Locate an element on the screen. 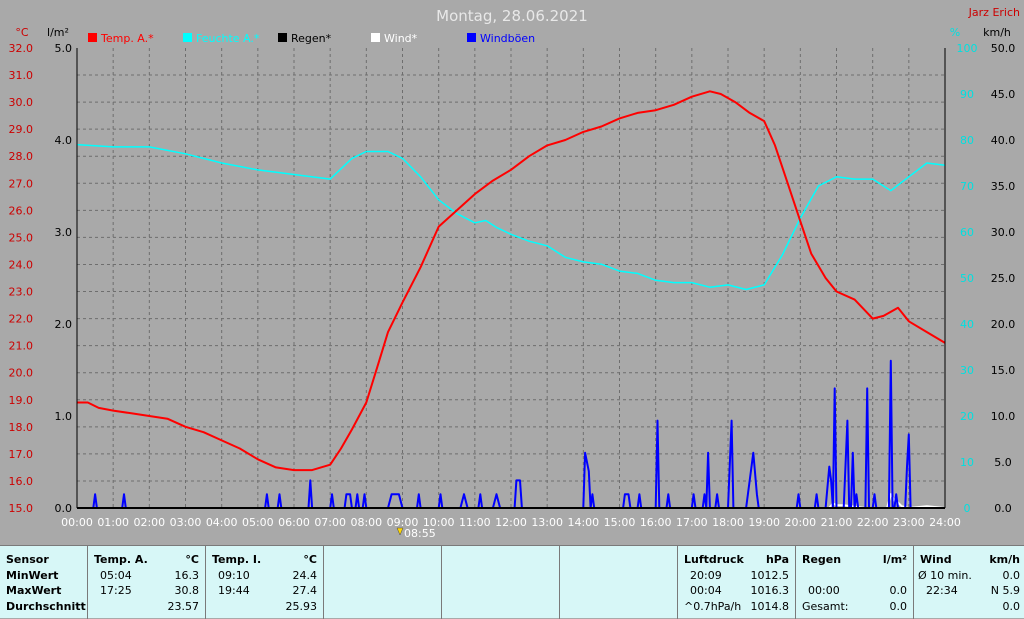 Image resolution: width=1024 pixels, height=619 pixels. temp-tick-label: 30.0 is located at coordinates (21, 102).